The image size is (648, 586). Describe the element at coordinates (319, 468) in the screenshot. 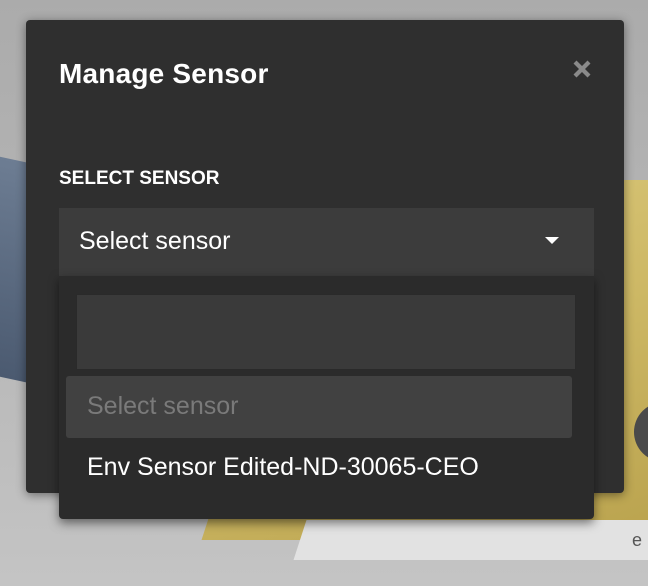

I see `option-env-sensor: Env Sensor Edited-ND-30065-CEO` at that location.